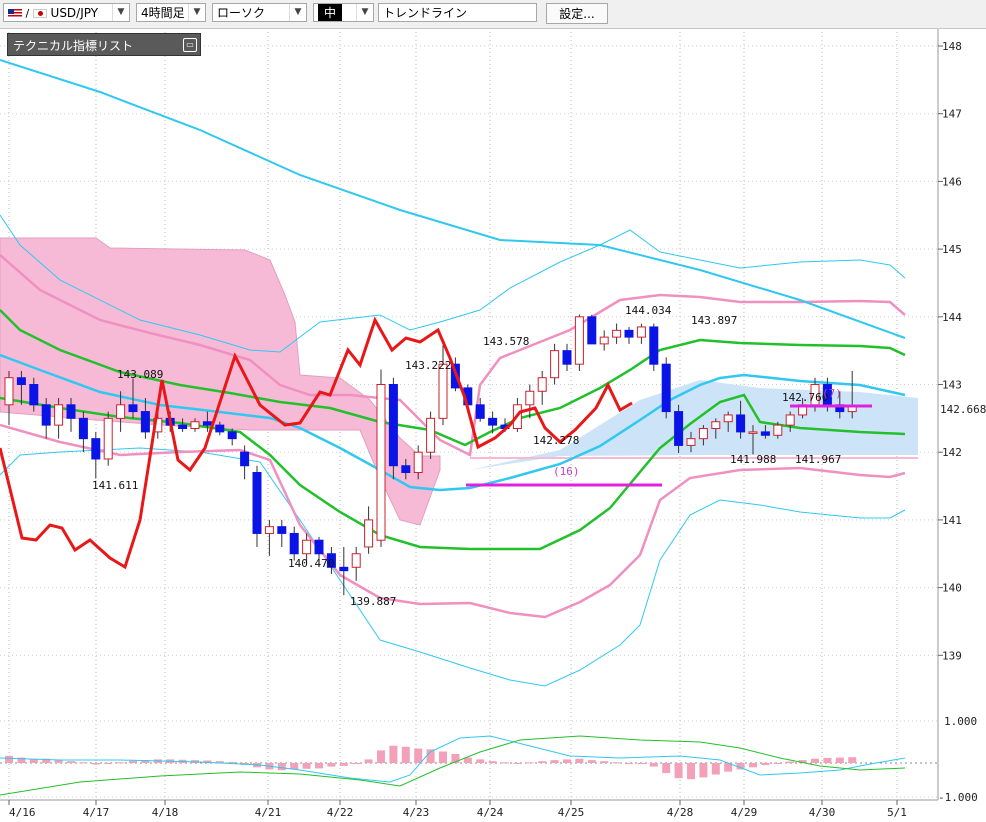  Describe the element at coordinates (74, 13) in the screenshot. I see `symbol-label: USD/JPY` at that location.